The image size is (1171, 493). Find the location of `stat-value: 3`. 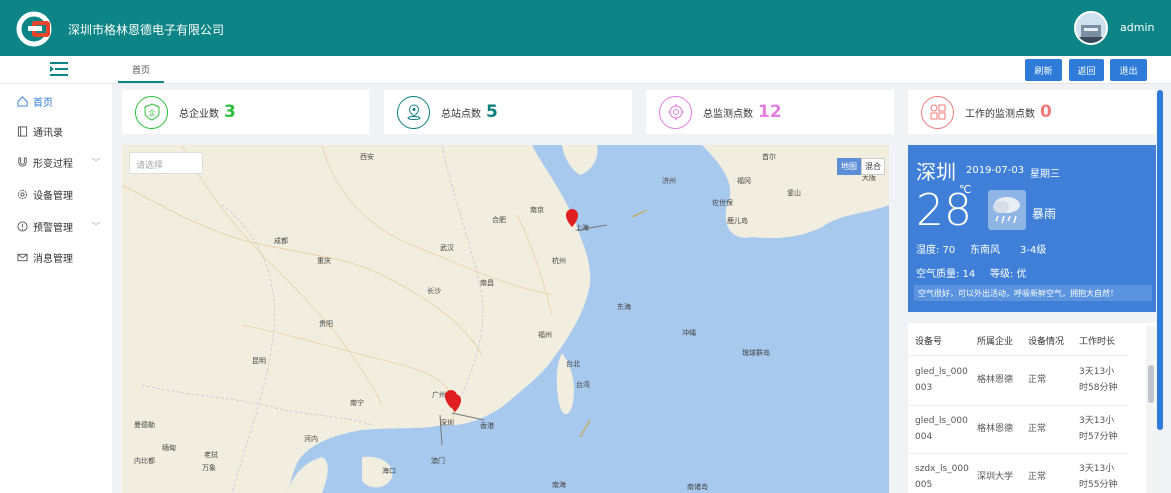

stat-value: 3 is located at coordinates (230, 112).